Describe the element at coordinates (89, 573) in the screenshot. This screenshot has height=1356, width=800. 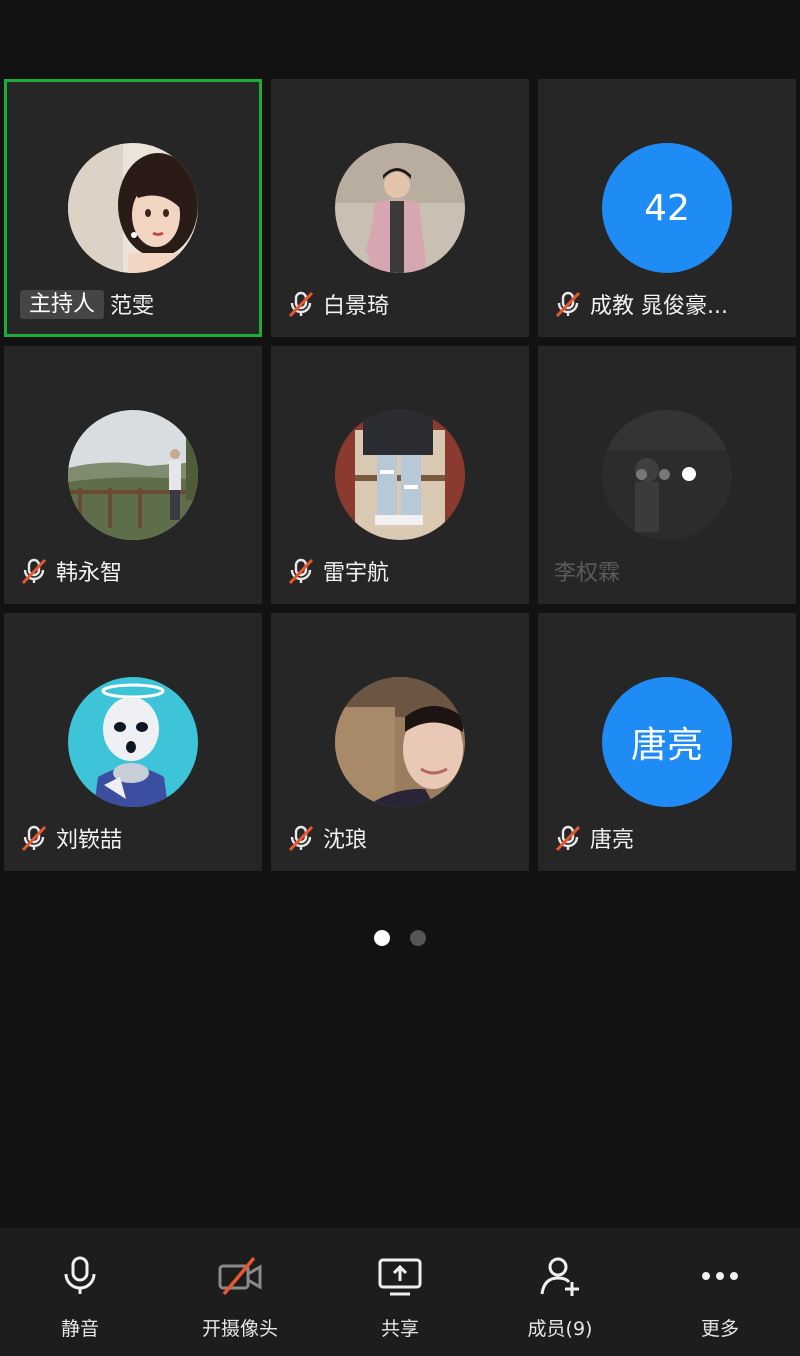
I see `participant-name: 韩永智` at that location.